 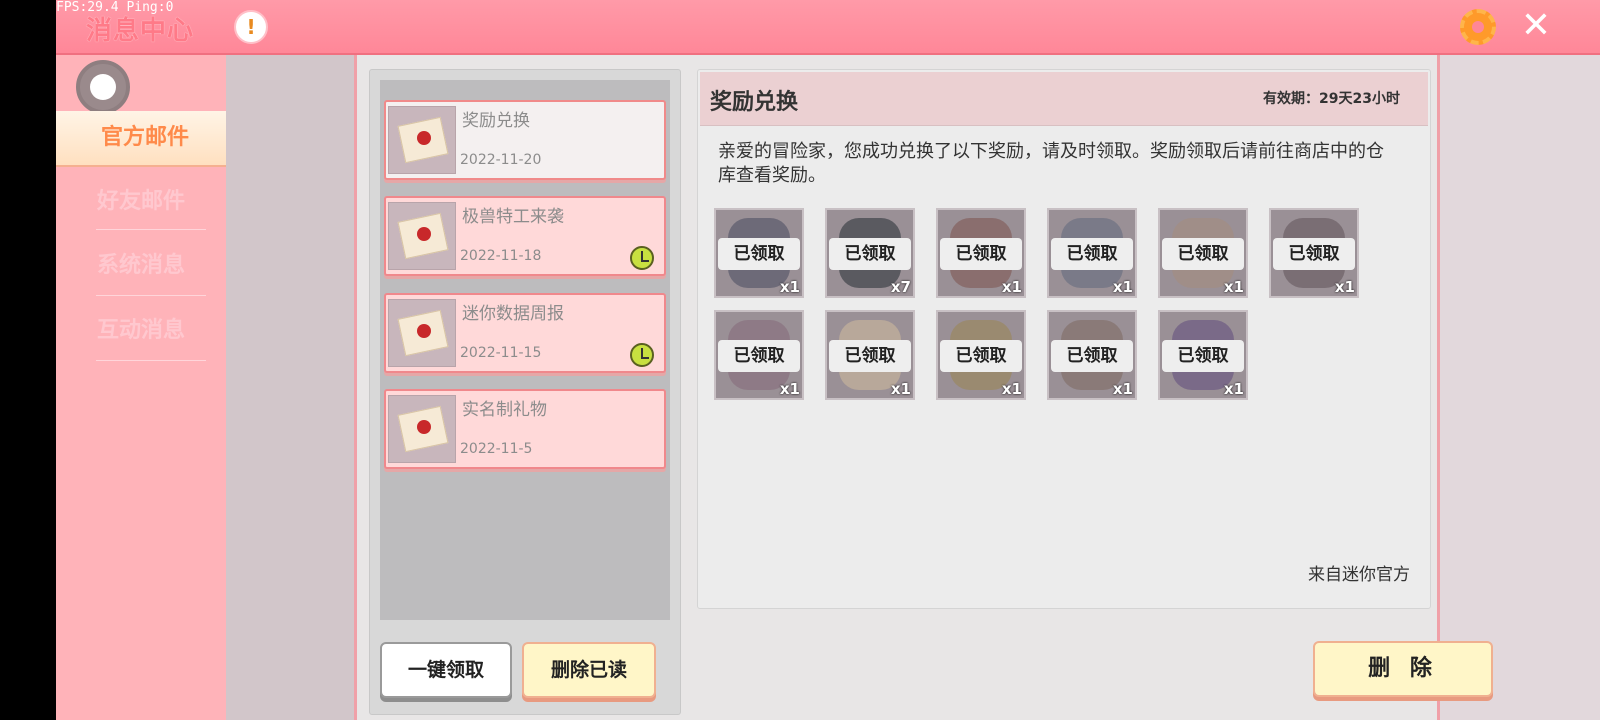 What do you see at coordinates (589, 670) in the screenshot?
I see `delete-read-button: 删除已读` at bounding box center [589, 670].